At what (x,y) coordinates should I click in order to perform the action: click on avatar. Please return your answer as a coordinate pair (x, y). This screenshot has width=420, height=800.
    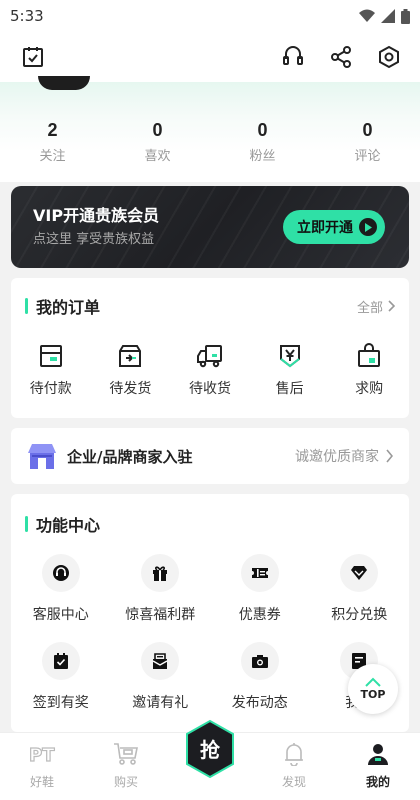
    Looking at the image, I should click on (64, 83).